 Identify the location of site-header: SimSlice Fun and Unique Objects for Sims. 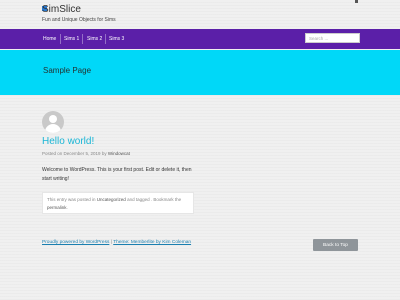
(200, 14).